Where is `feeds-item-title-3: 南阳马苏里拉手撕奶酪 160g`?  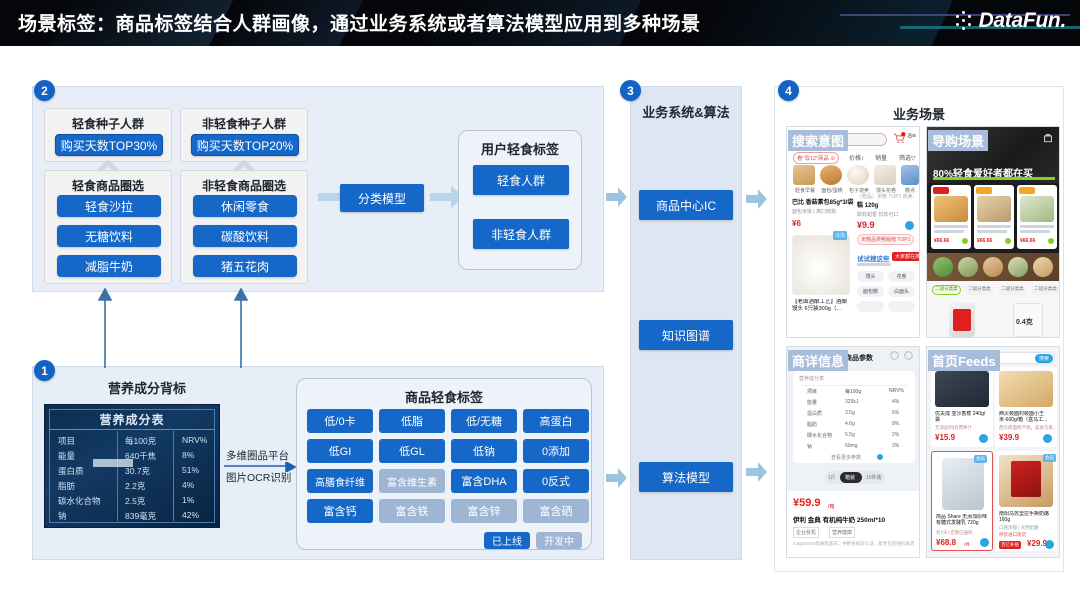 feeds-item-title-3: 南阳马苏里拉手撕奶酪 160g is located at coordinates (1026, 517).